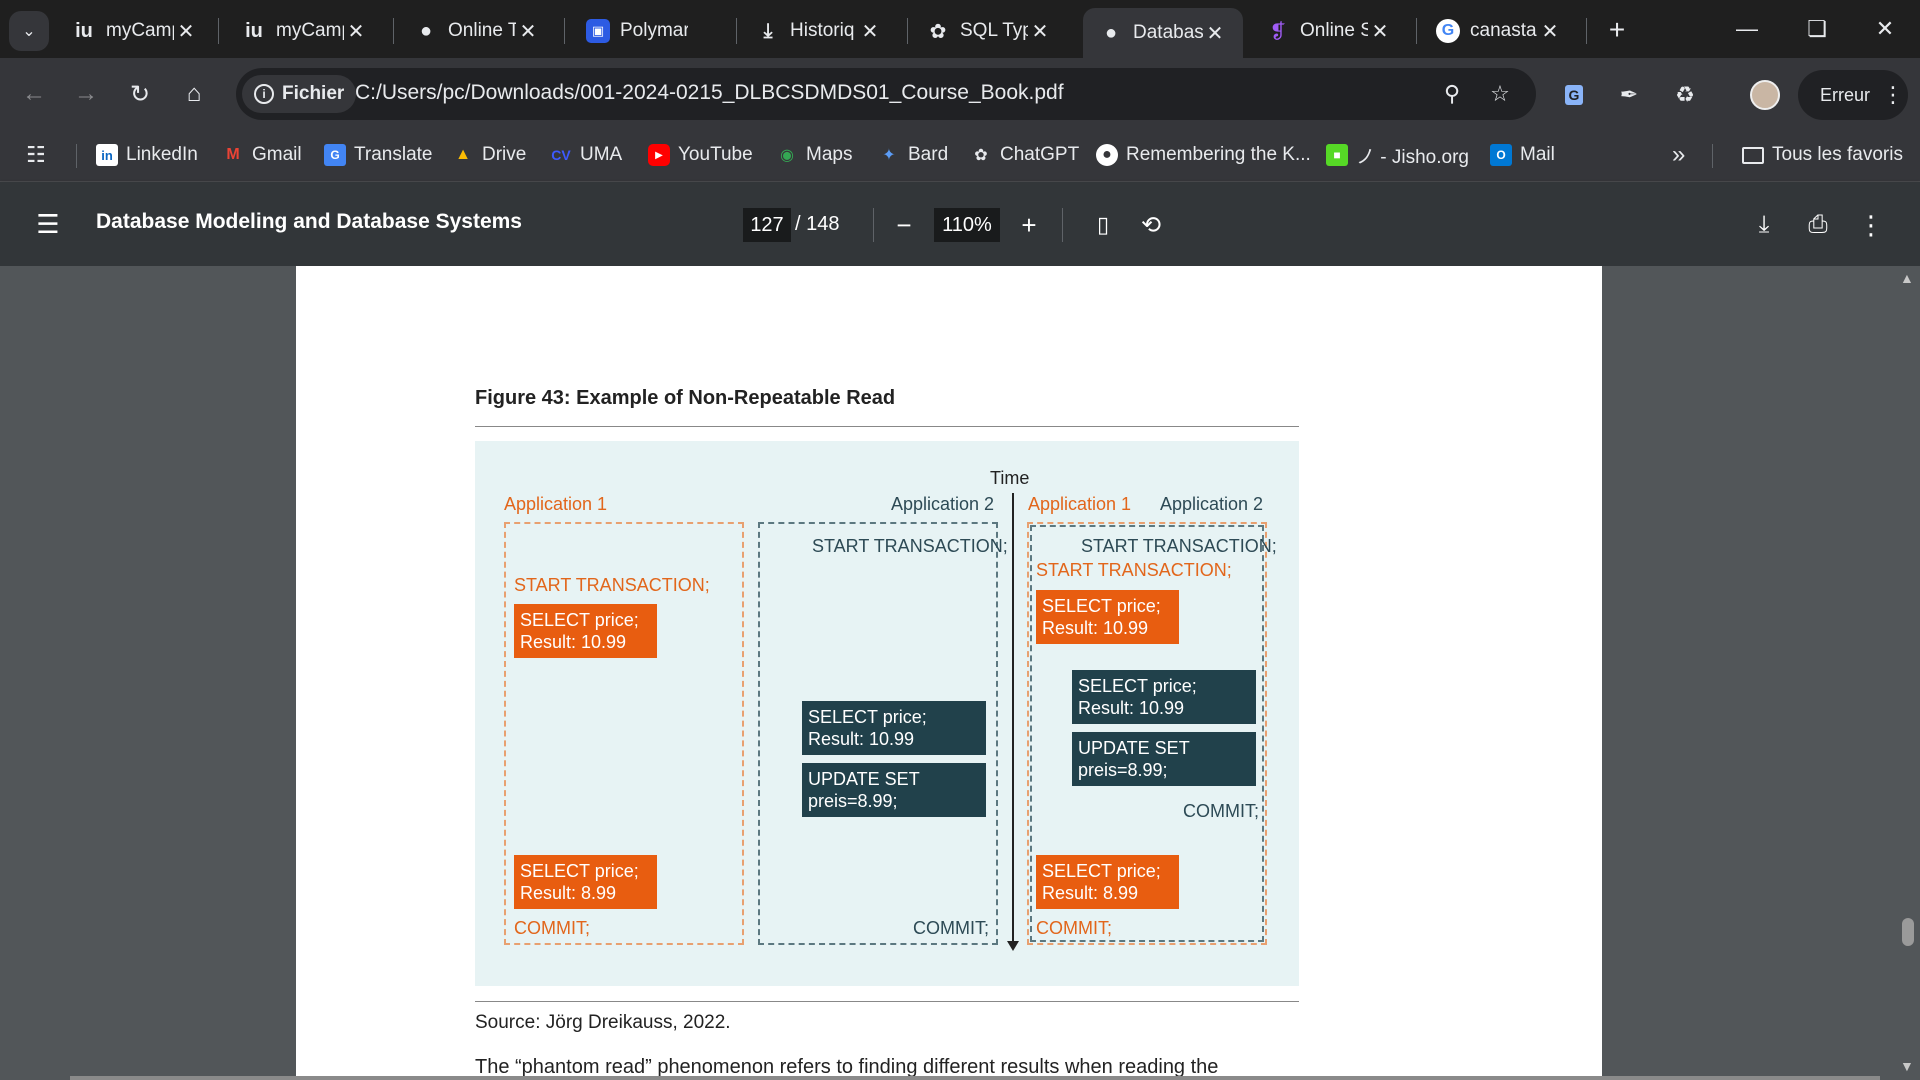  Describe the element at coordinates (194, 94) in the screenshot. I see `home-button: ⌂` at that location.